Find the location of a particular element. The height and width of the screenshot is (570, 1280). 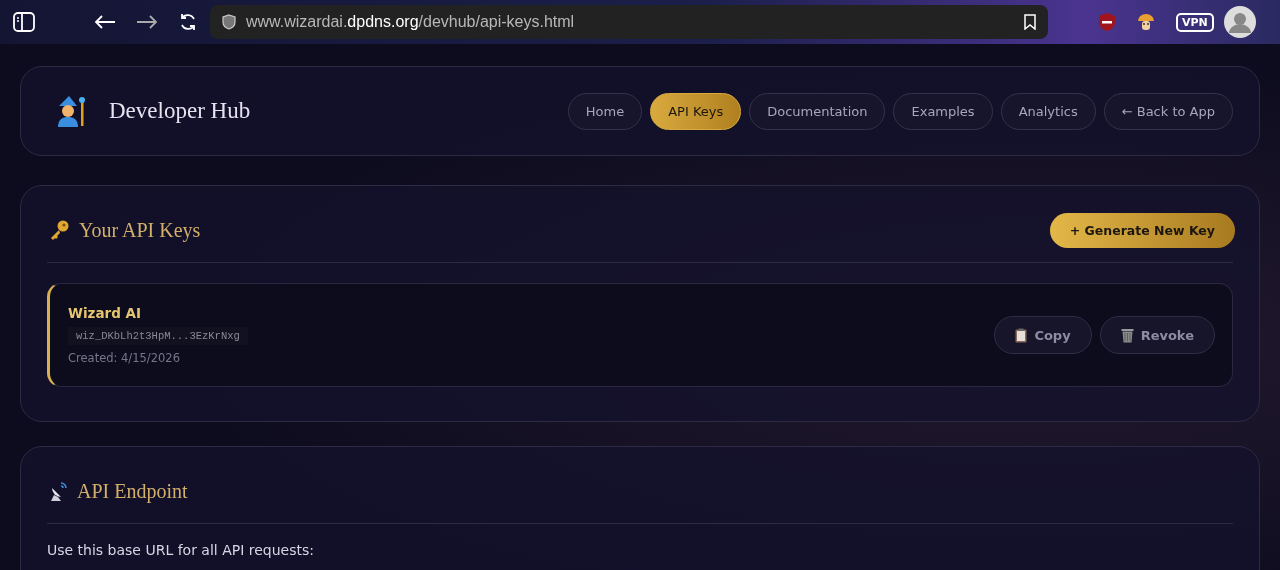

shield-icon is located at coordinates (229, 22).